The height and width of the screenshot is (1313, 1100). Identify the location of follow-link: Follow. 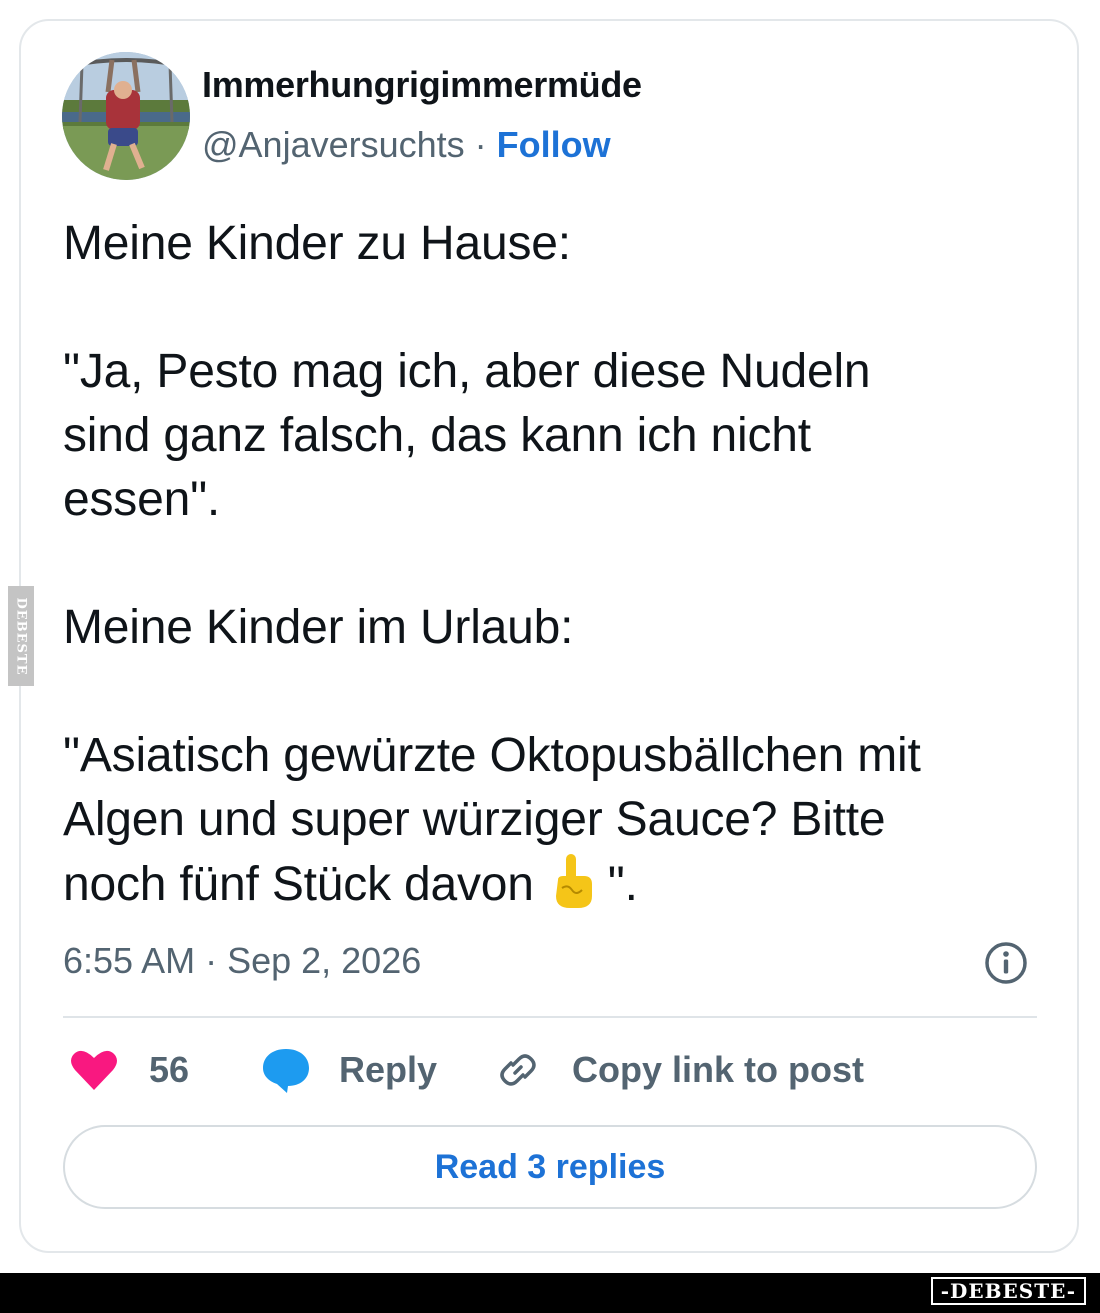
(554, 144).